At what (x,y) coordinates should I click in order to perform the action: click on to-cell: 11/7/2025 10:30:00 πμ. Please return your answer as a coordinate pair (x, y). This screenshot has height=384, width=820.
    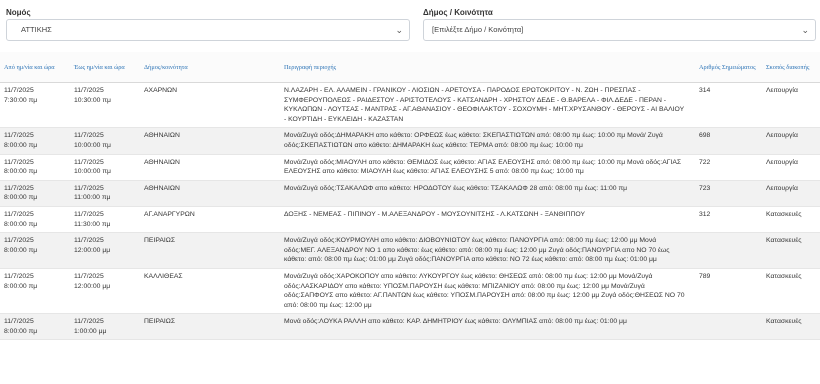
    Looking at the image, I should click on (105, 105).